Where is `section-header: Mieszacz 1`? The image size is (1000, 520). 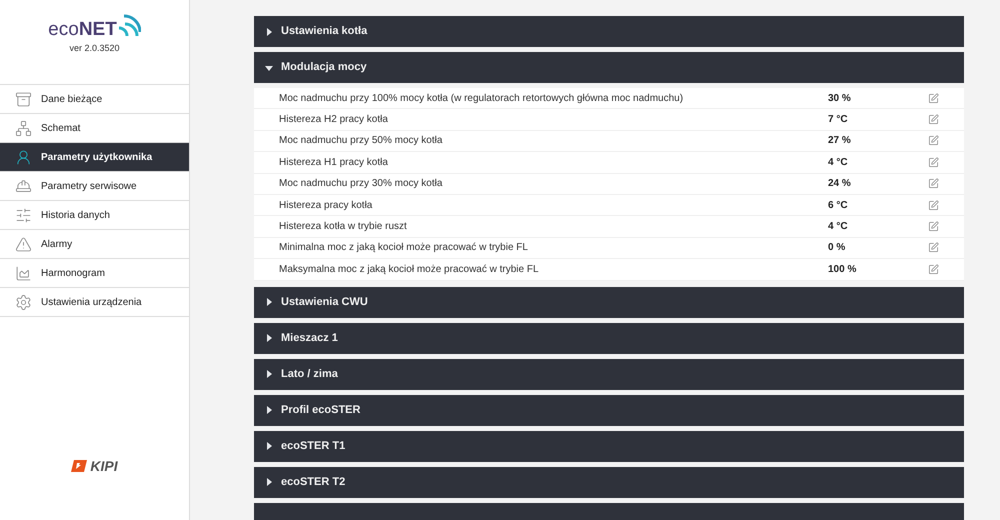 section-header: Mieszacz 1 is located at coordinates (609, 338).